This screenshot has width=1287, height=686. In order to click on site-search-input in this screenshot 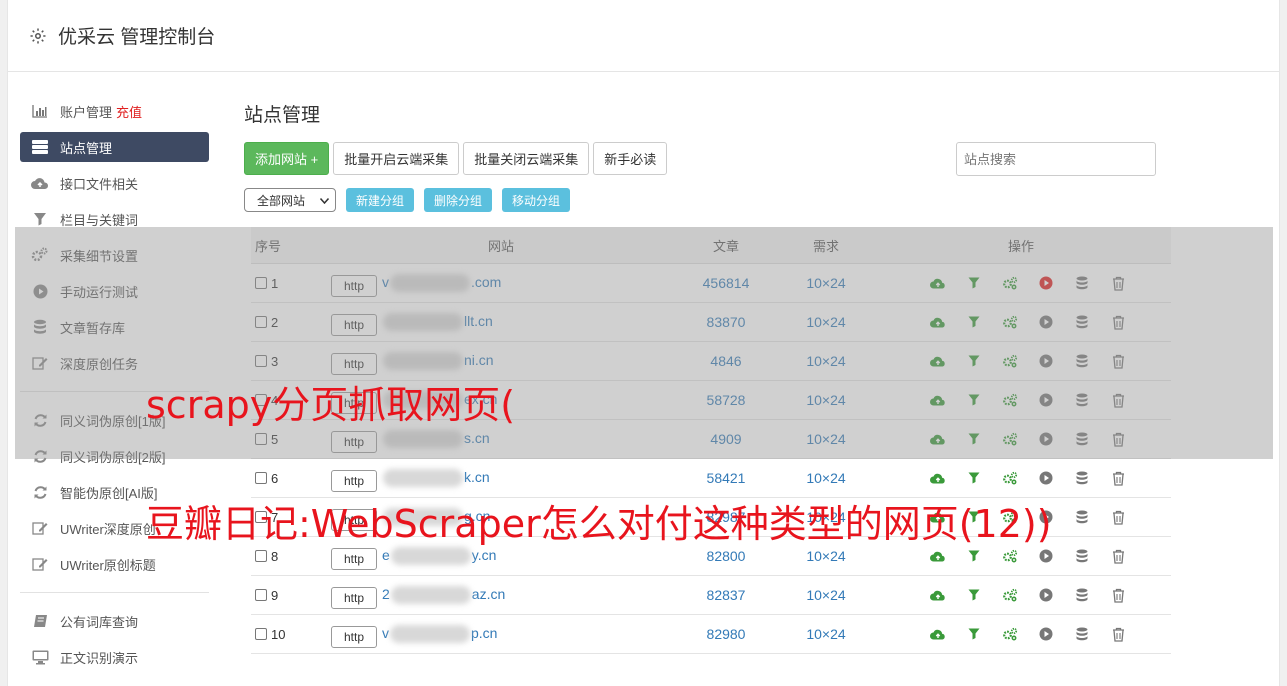, I will do `click(1056, 159)`.